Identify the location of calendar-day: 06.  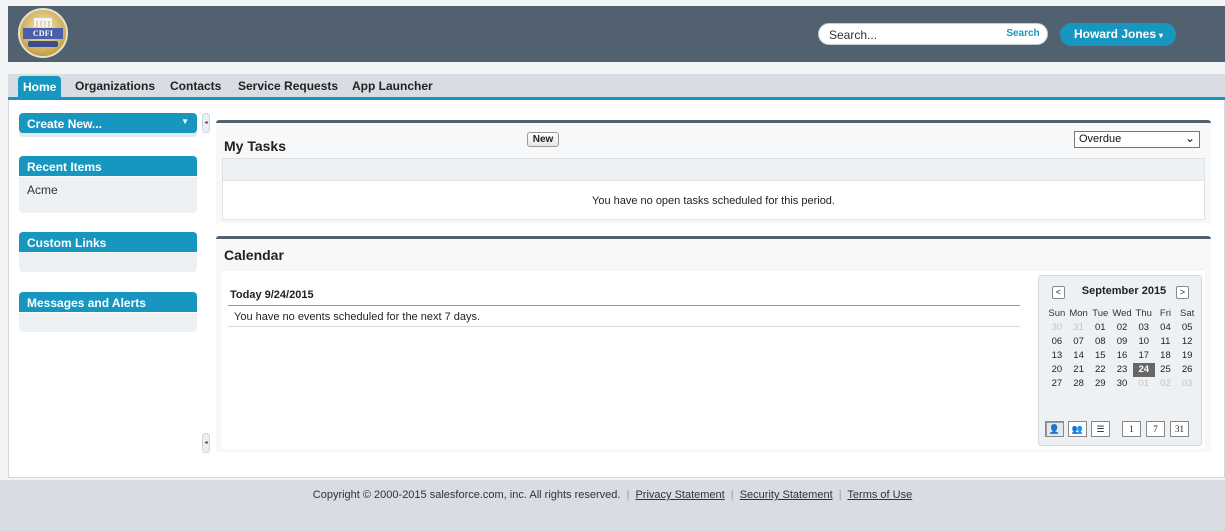
(1057, 342).